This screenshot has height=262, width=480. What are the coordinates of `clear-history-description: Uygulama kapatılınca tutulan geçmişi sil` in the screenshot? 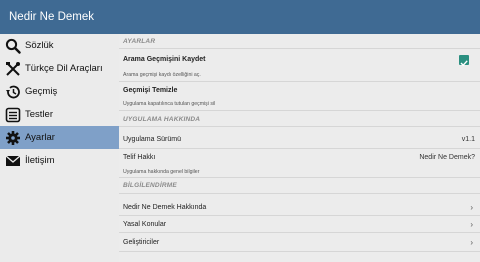 It's located at (169, 104).